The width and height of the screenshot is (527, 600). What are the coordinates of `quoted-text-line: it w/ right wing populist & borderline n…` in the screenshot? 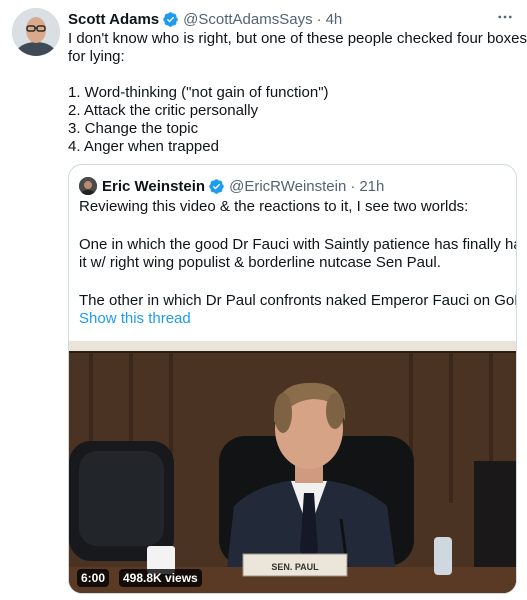 It's located at (260, 262).